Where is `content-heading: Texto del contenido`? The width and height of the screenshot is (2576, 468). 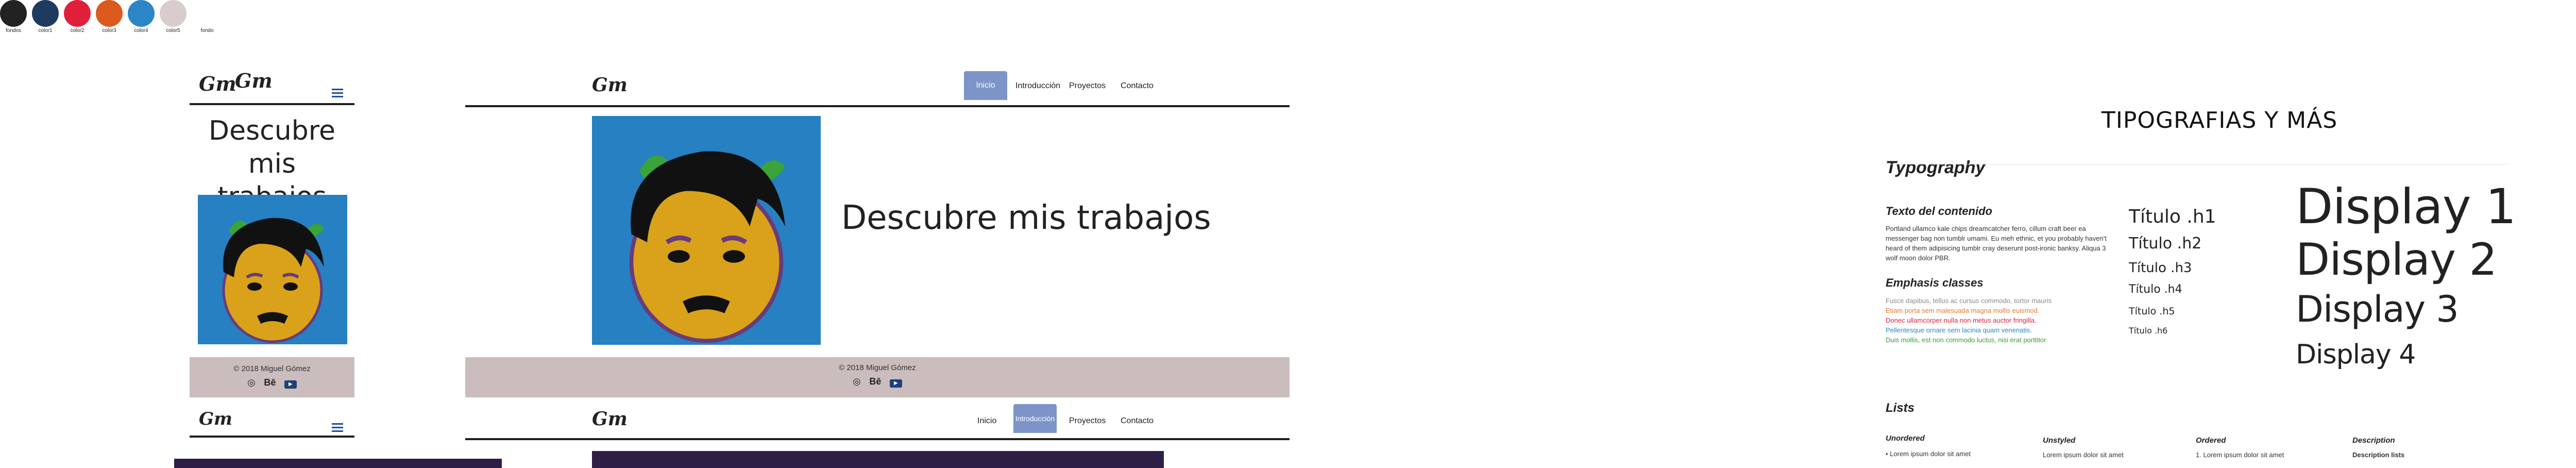
content-heading: Texto del contenido is located at coordinates (1939, 212).